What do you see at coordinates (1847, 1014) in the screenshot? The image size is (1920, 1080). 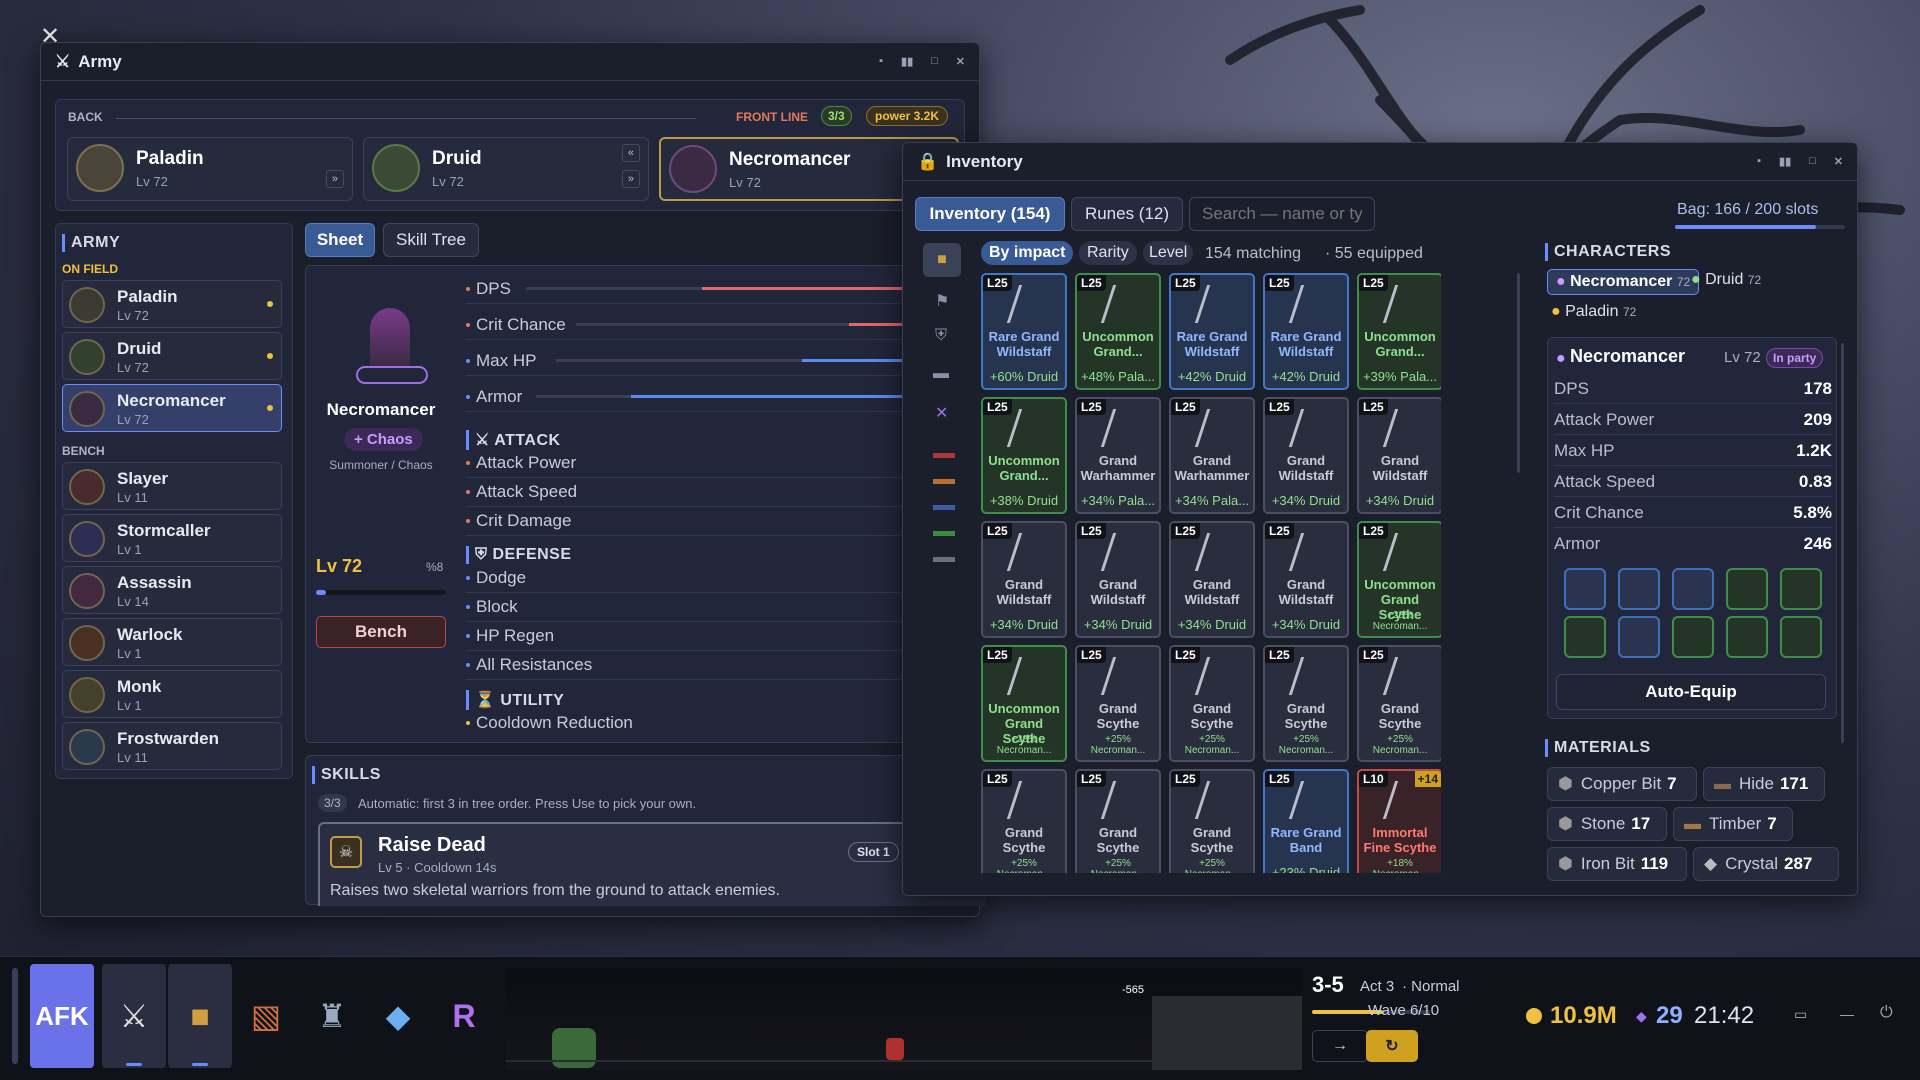 I see `minimize-icon: —` at bounding box center [1847, 1014].